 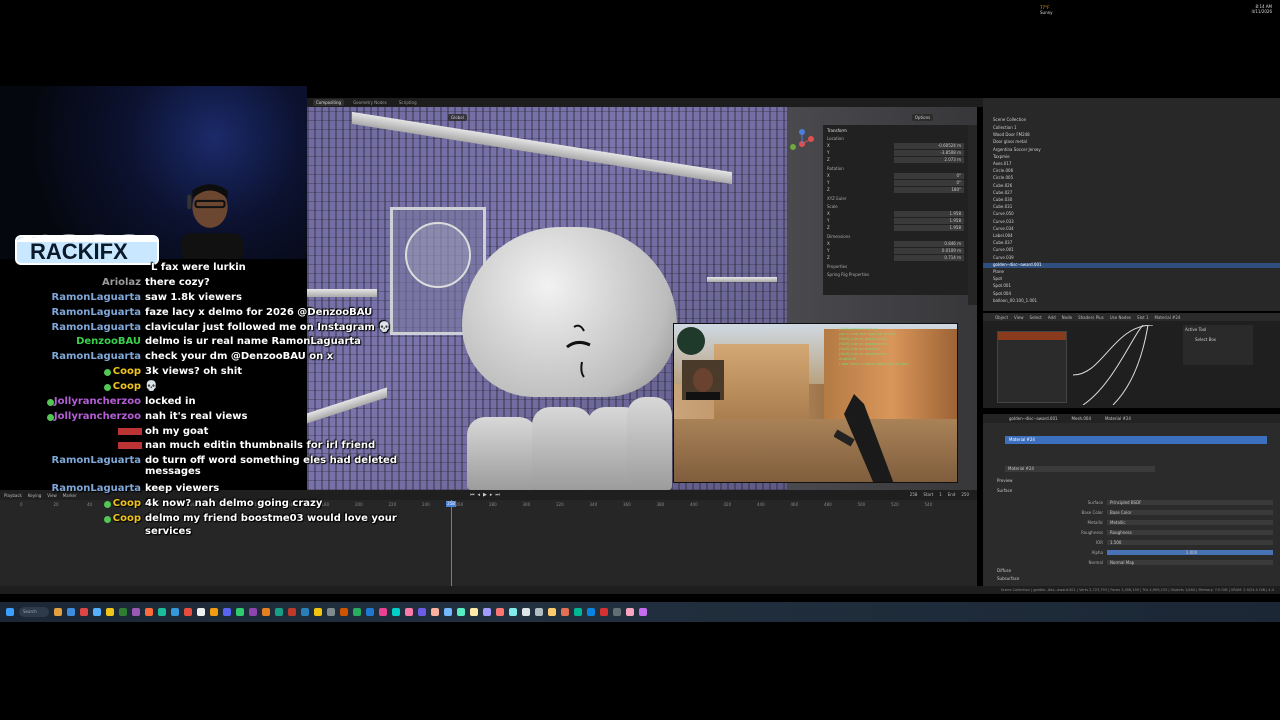 What do you see at coordinates (1131, 258) in the screenshot?
I see `outliner-item: Curve.039` at bounding box center [1131, 258].